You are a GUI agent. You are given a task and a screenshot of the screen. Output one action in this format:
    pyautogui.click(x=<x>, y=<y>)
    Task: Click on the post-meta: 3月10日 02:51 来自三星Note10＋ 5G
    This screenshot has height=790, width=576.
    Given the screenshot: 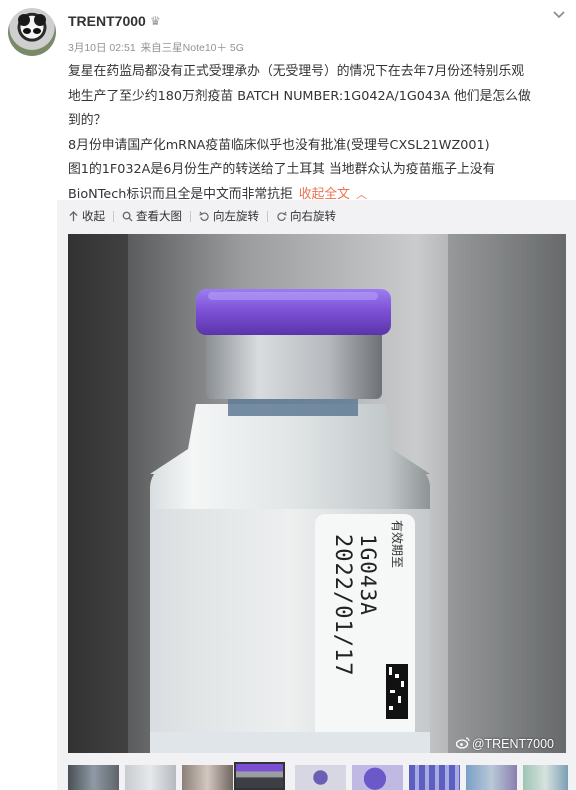 What is the action you would take?
    pyautogui.click(x=156, y=47)
    